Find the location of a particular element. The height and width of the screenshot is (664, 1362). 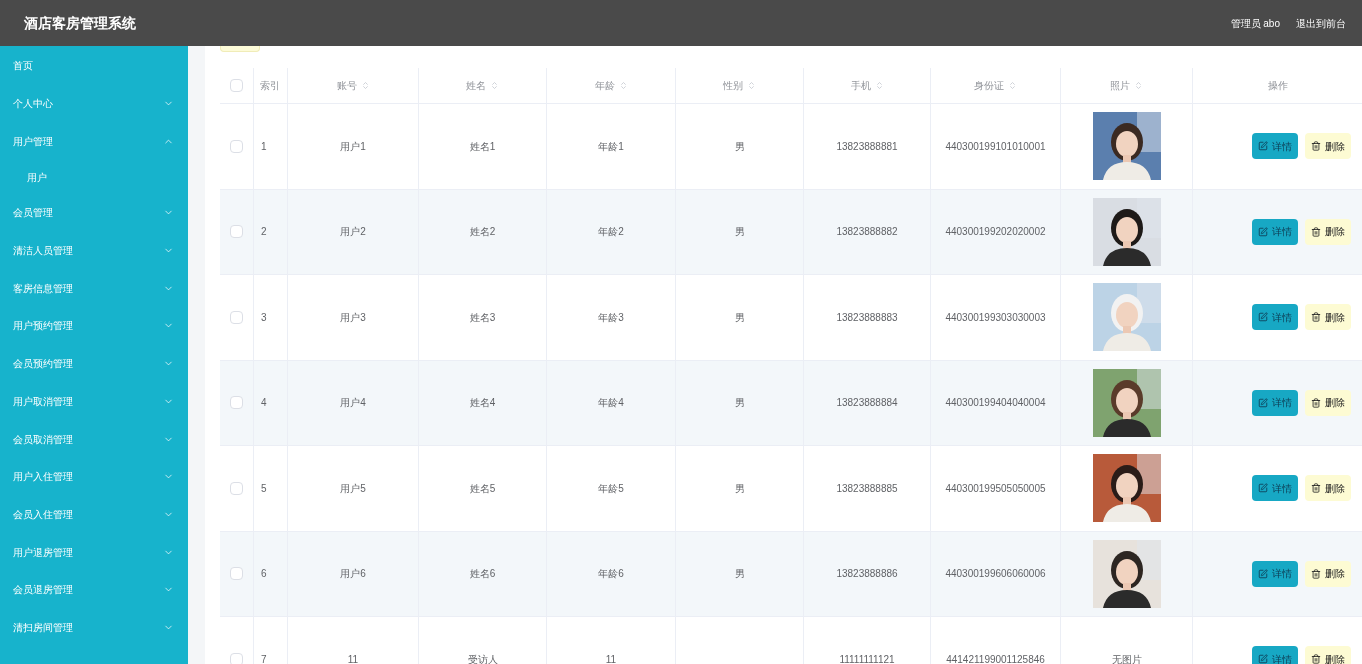

table-cell-text: 7 is located at coordinates (264, 658).